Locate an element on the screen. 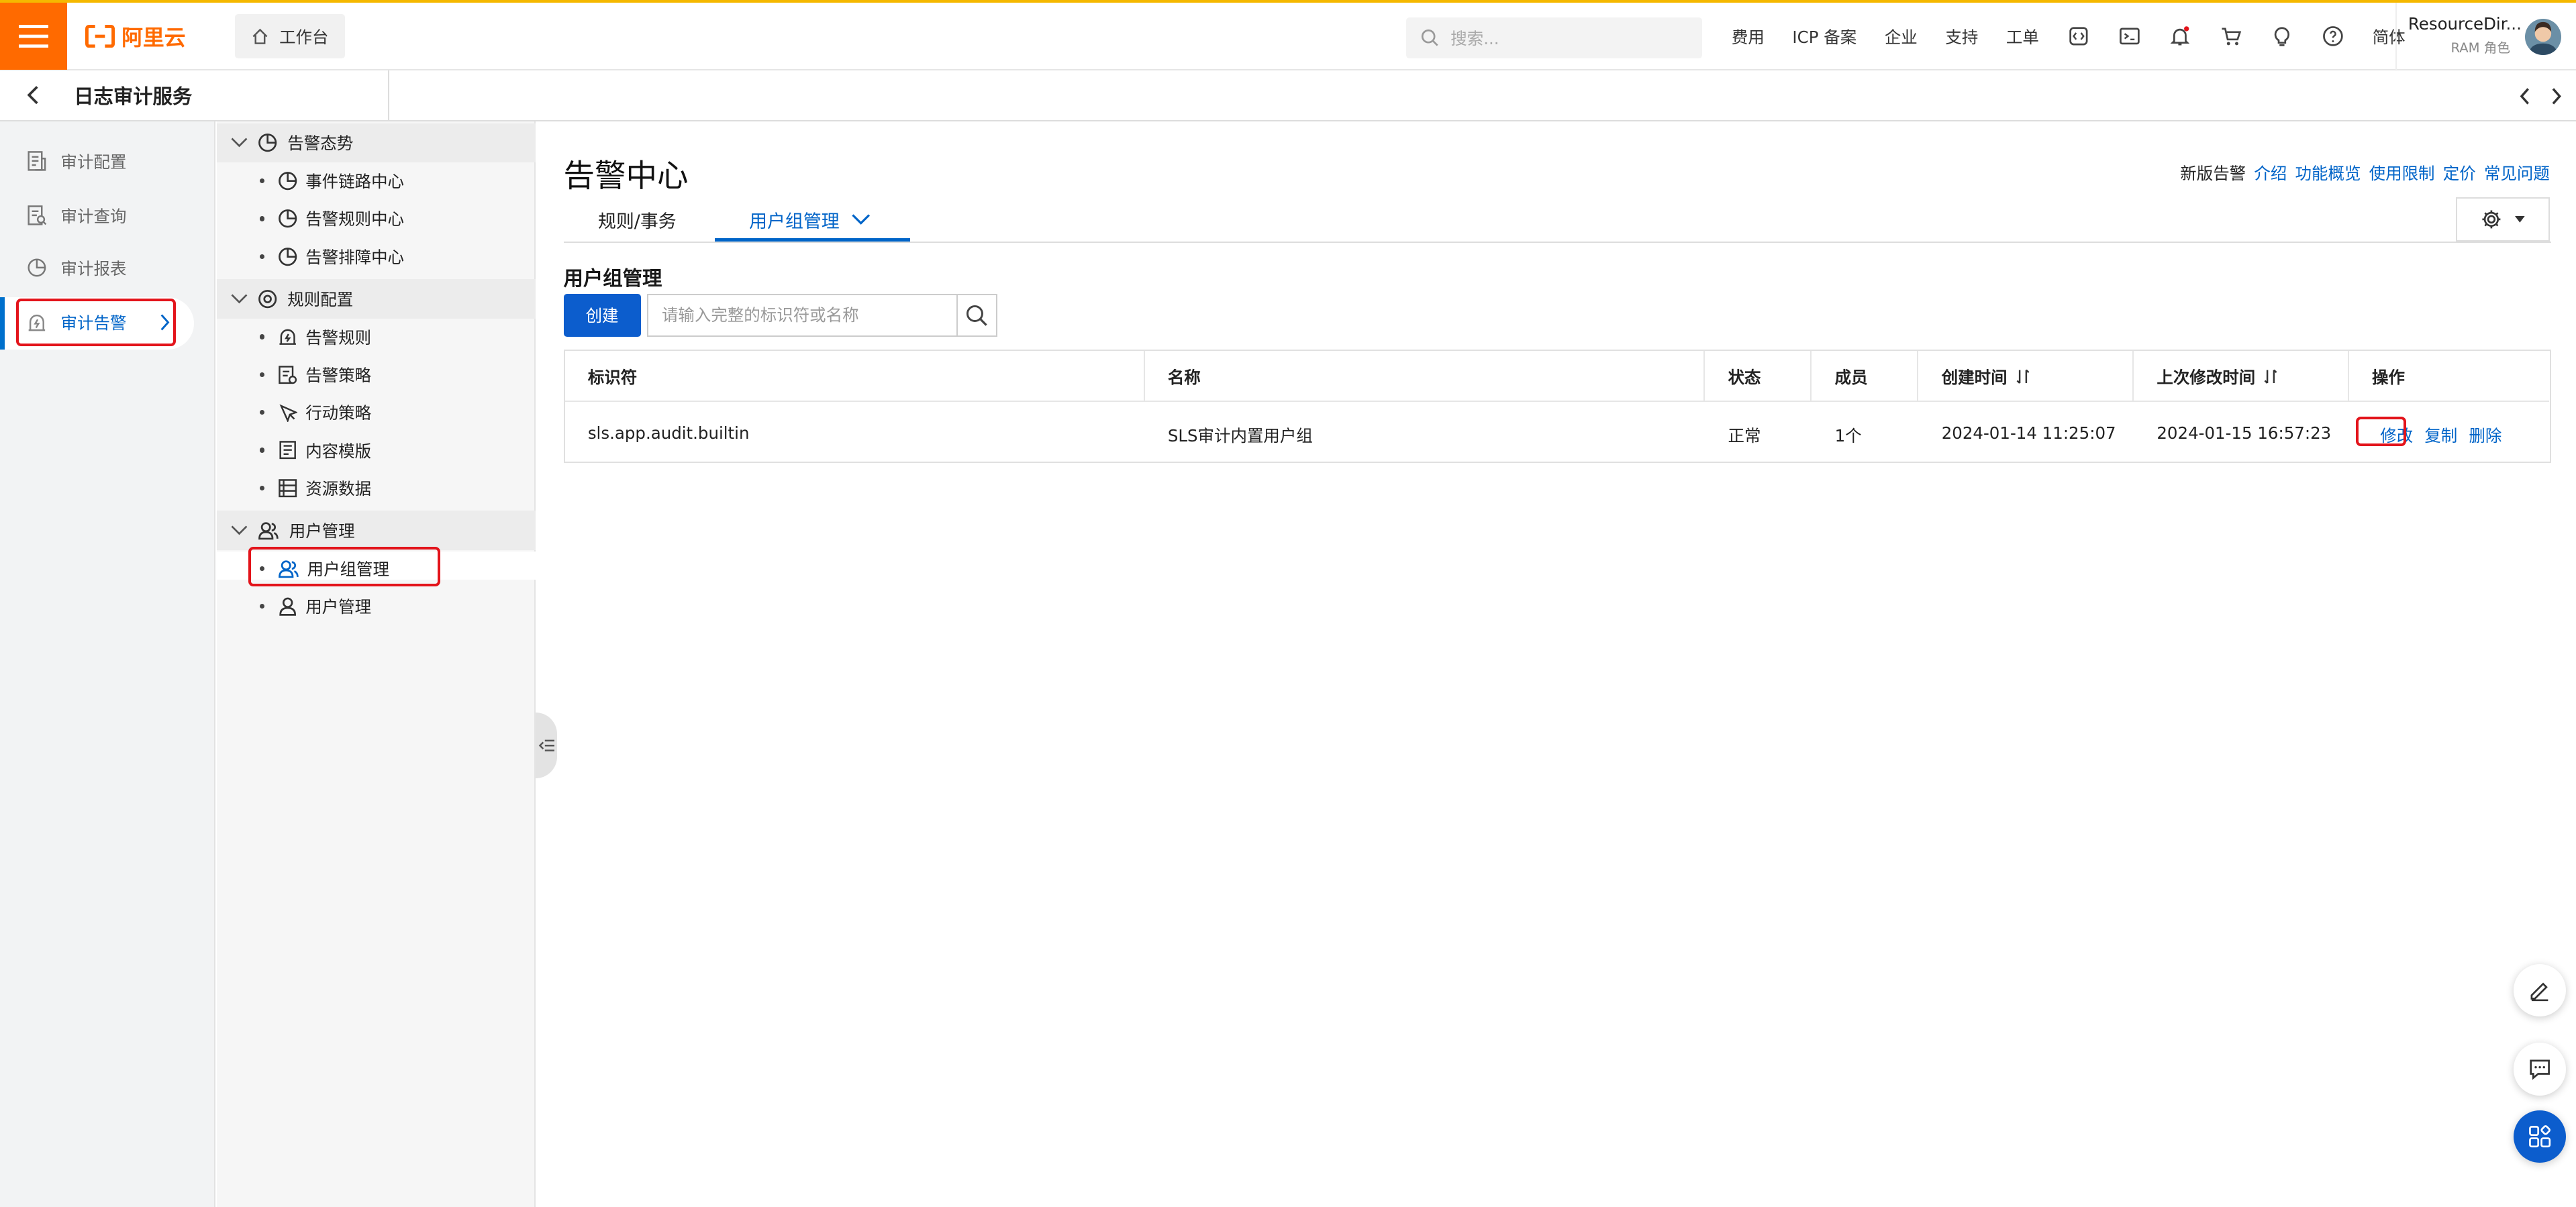  group-label: 用户管理 is located at coordinates (322, 531).